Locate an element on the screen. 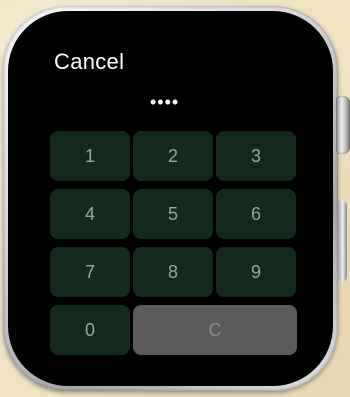 The image size is (350, 397). key-3: 3 is located at coordinates (256, 156).